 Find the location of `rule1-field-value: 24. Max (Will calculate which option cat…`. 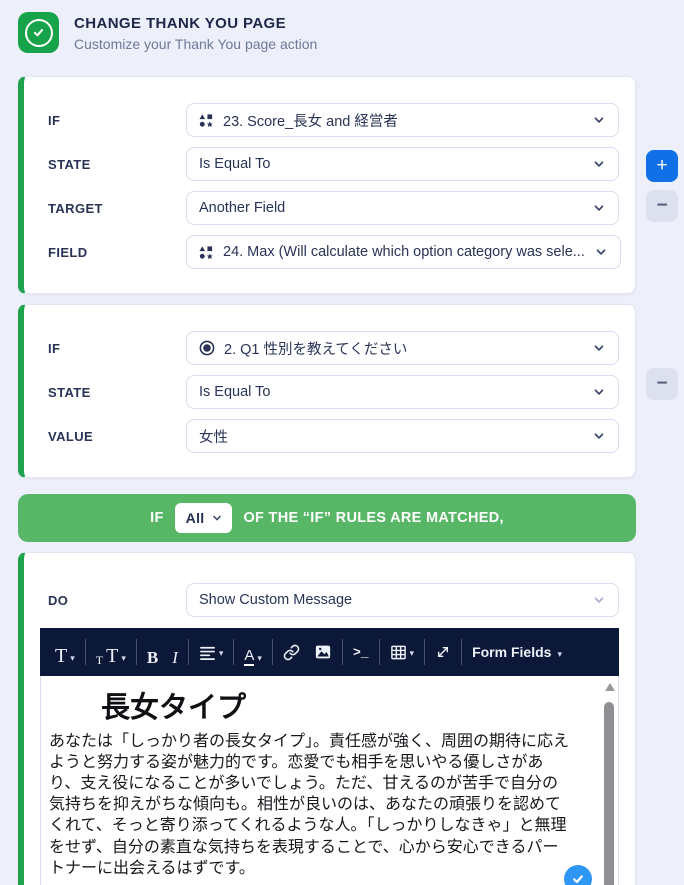

rule1-field-value: 24. Max (Will calculate which option cat… is located at coordinates (404, 252).